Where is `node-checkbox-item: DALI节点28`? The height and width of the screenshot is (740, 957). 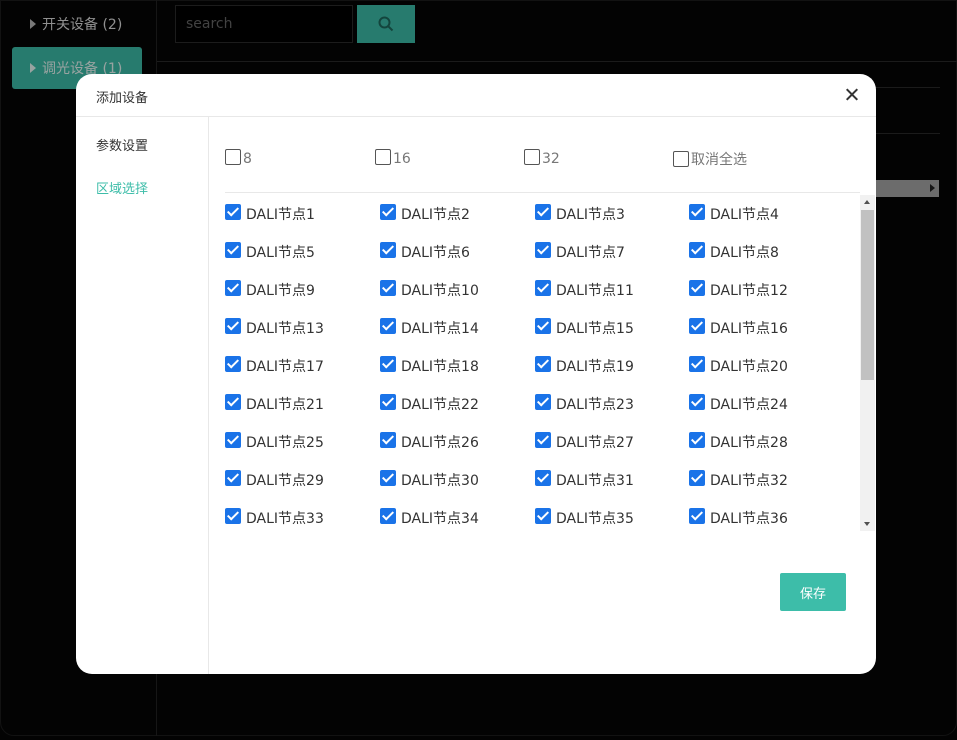 node-checkbox-item: DALI节点28 is located at coordinates (738, 440).